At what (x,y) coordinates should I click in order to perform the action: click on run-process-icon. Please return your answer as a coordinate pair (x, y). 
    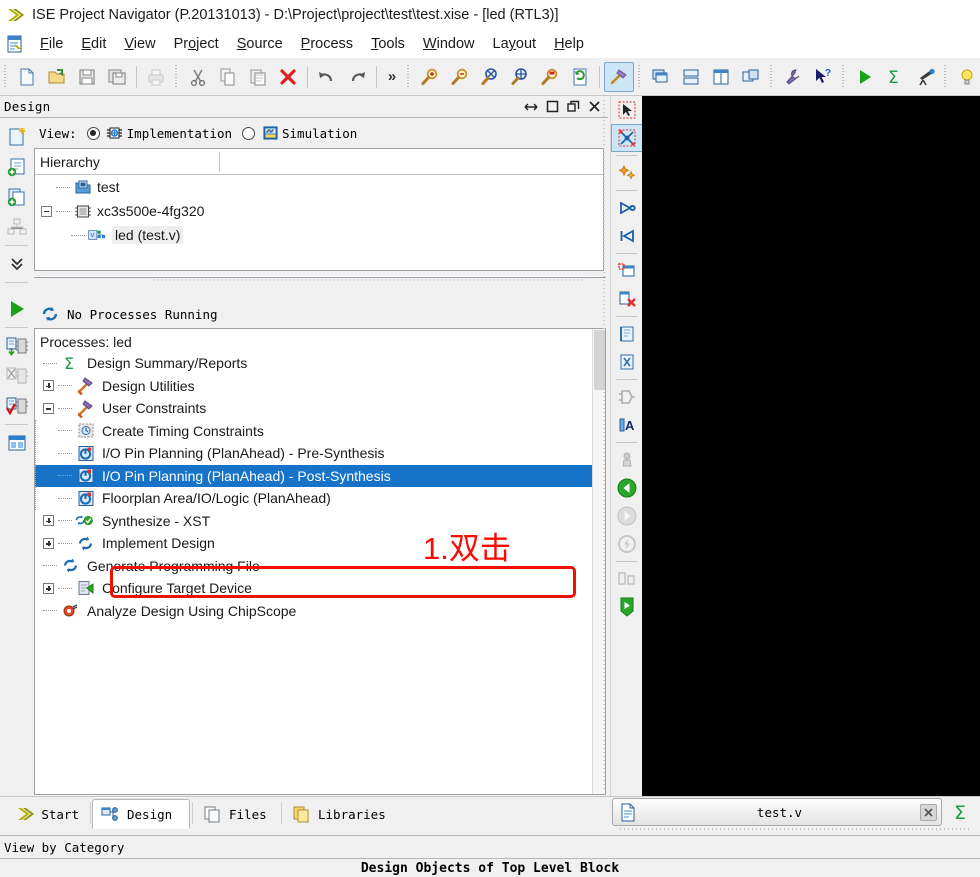
    Looking at the image, I should click on (16, 309).